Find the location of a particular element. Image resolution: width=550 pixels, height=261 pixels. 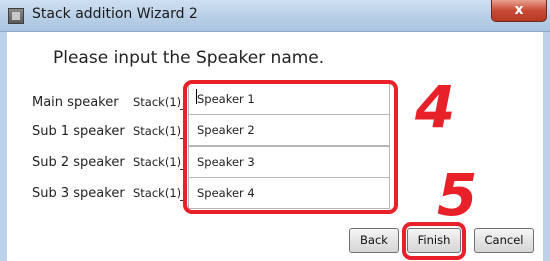

close-button: x is located at coordinates (519, 11).